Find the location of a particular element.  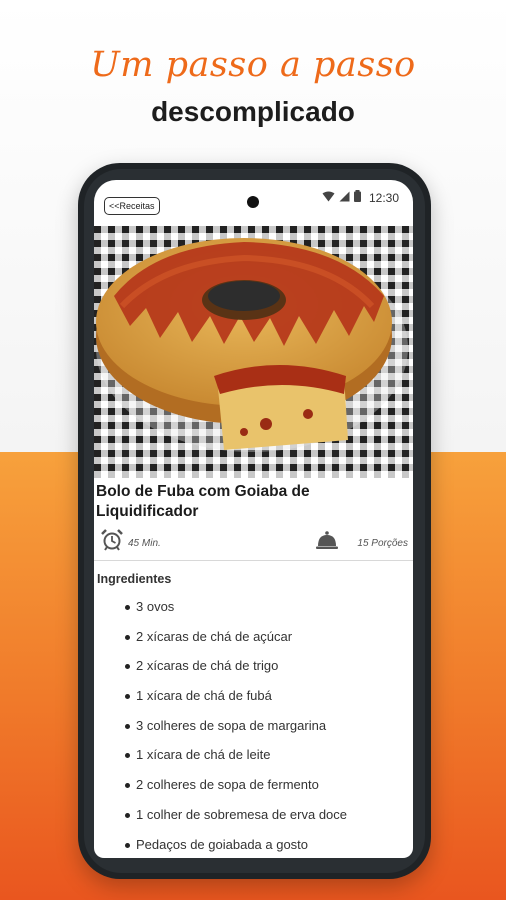

back-to-recipes-button: <<Receitas is located at coordinates (132, 206).